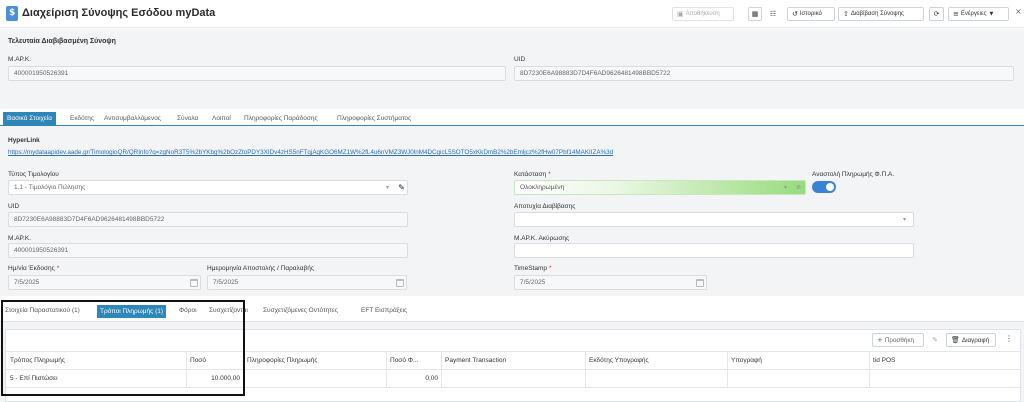 The image size is (1024, 402). Describe the element at coordinates (545, 206) in the screenshot. I see `read-failure-label: Αποτυχία Διαβίβασης` at that location.